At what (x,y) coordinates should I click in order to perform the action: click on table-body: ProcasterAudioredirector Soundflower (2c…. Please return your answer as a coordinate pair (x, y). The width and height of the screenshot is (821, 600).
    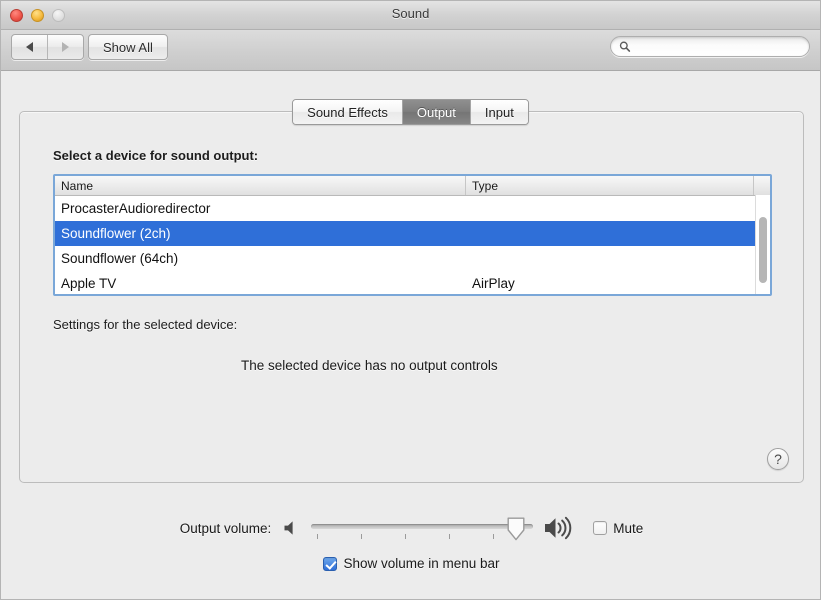
    Looking at the image, I should click on (412, 245).